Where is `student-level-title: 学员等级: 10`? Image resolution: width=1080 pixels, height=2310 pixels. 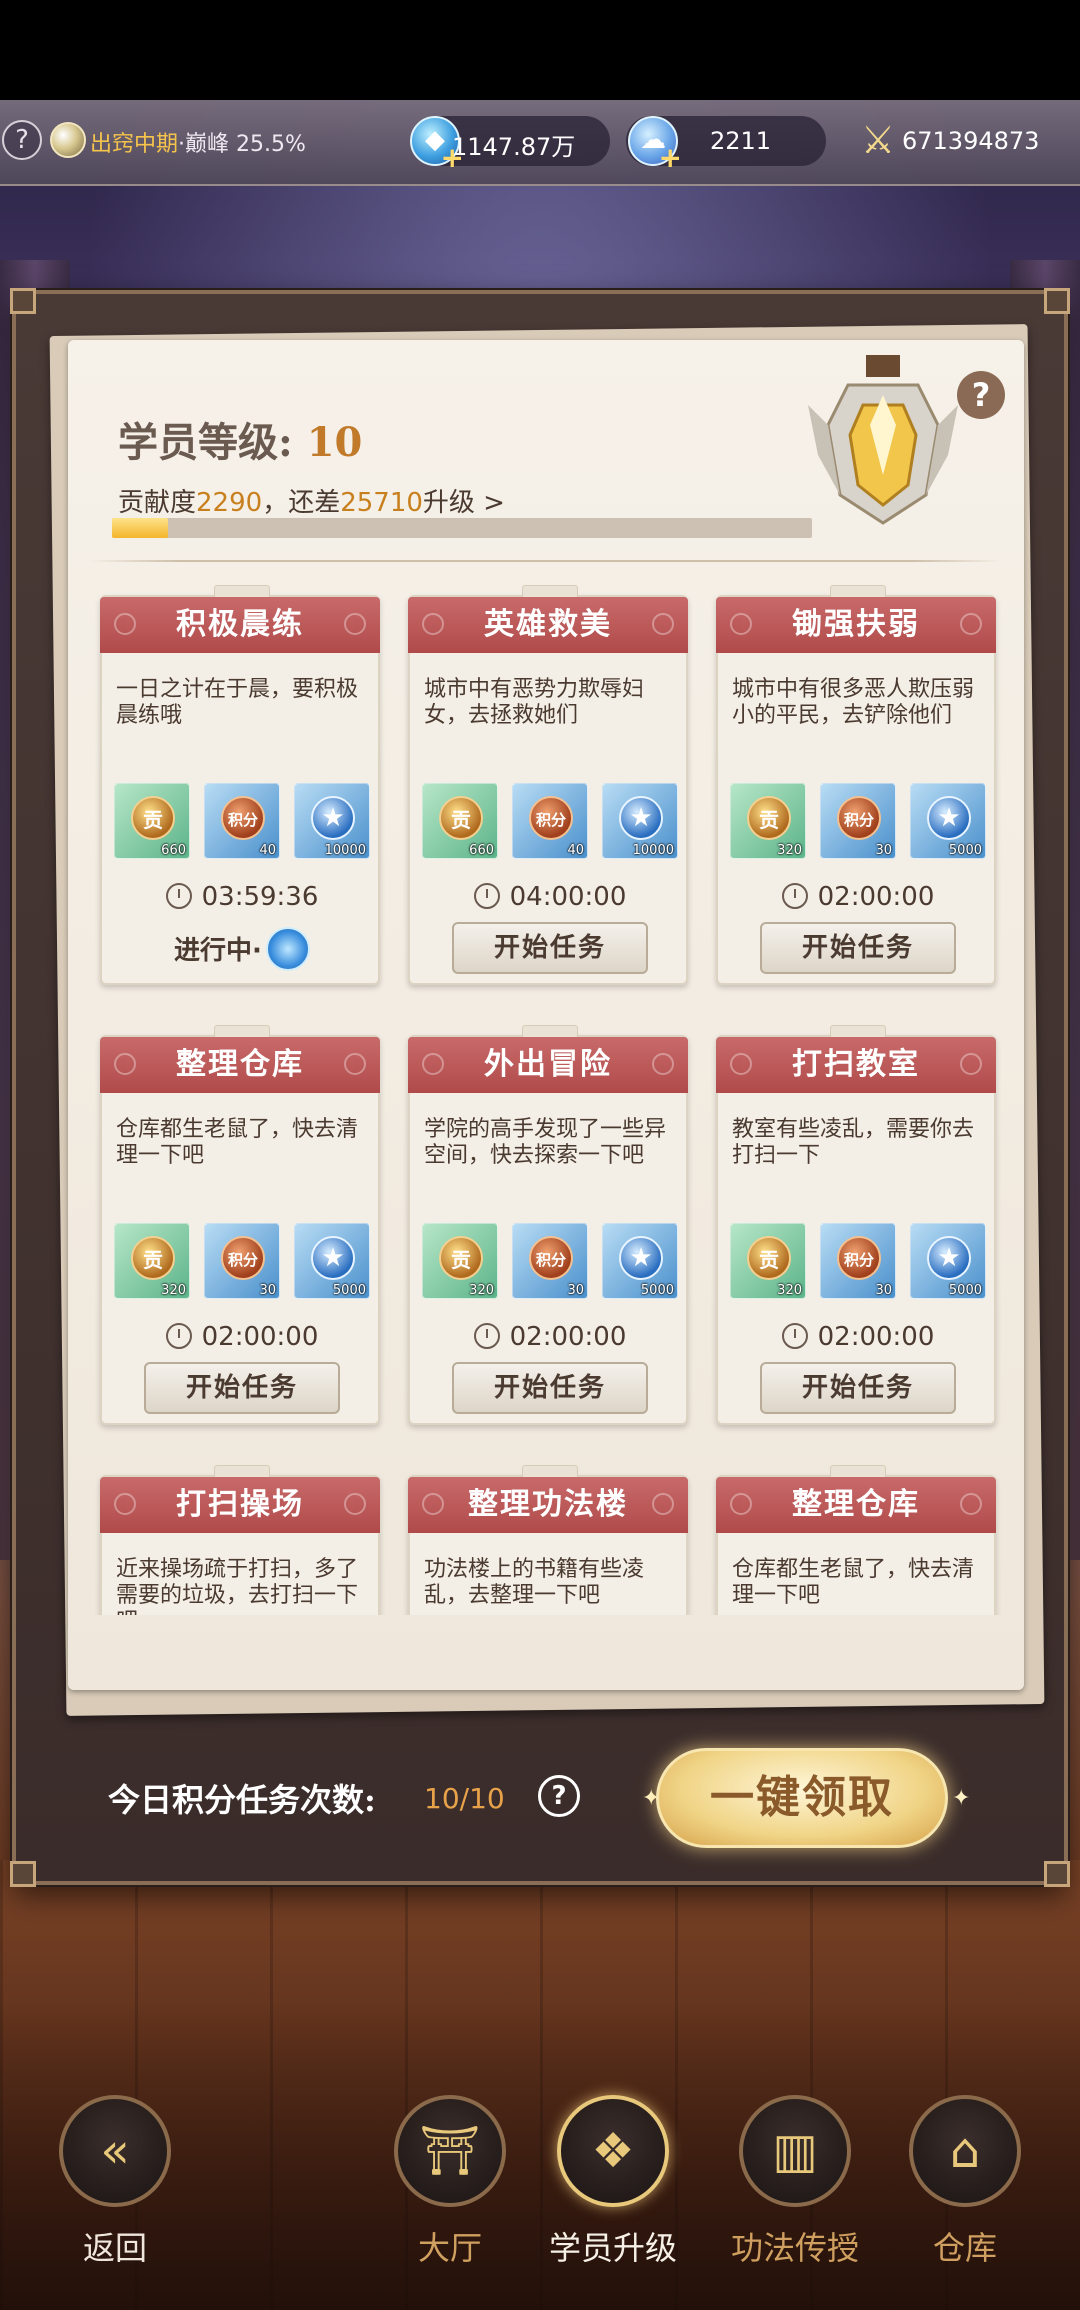
student-level-title: 学员等级: 10 is located at coordinates (240, 439).